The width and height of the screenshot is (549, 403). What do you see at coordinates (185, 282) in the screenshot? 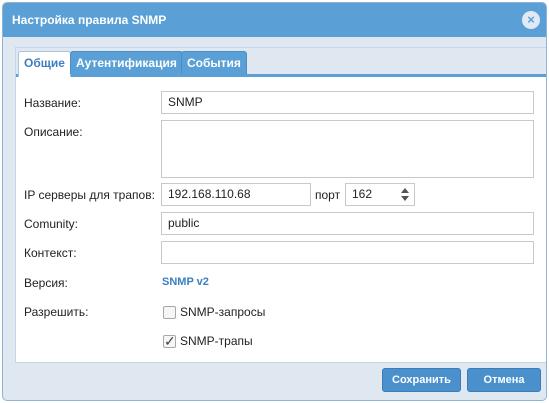
I see `version-selector: SNMP v2` at bounding box center [185, 282].